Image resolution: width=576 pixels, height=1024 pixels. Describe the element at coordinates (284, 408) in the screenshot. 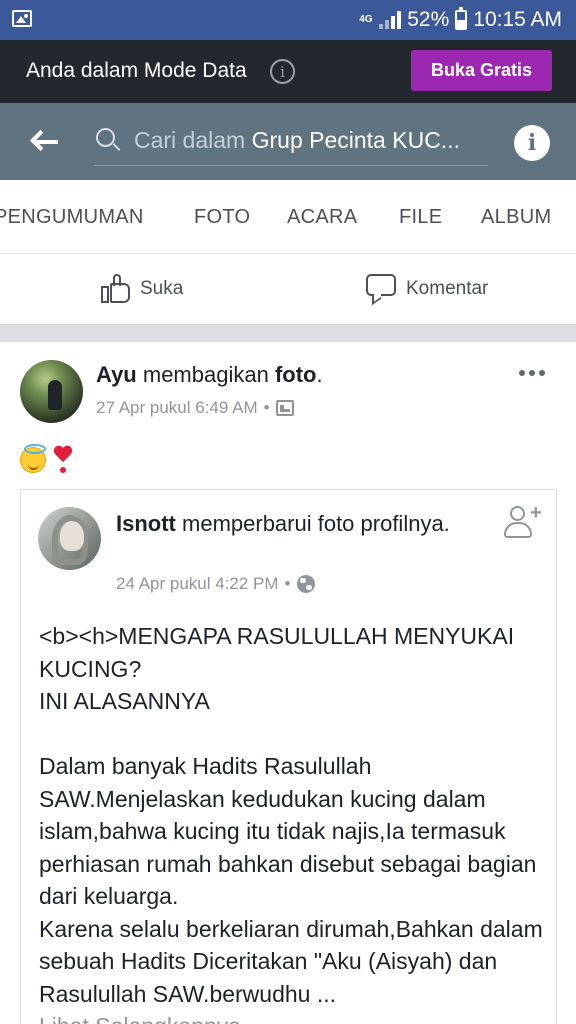

I see `photo-icon` at that location.